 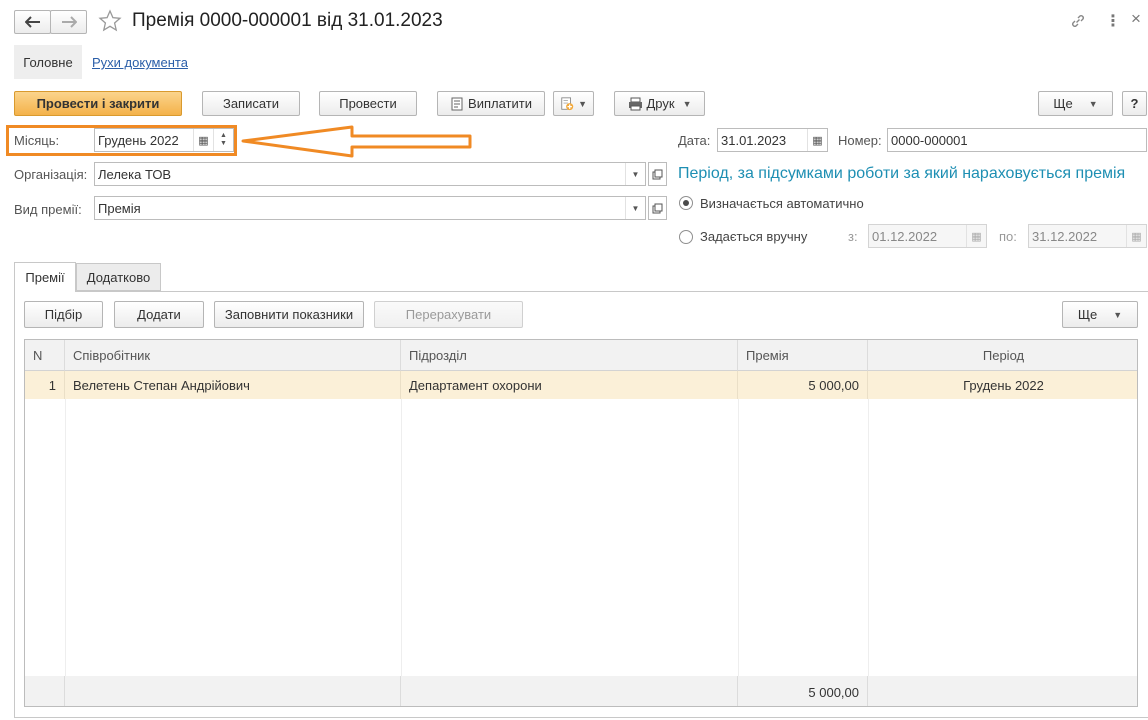 What do you see at coordinates (782, 203) in the screenshot?
I see `period-auto-label: Визначається автоматично` at bounding box center [782, 203].